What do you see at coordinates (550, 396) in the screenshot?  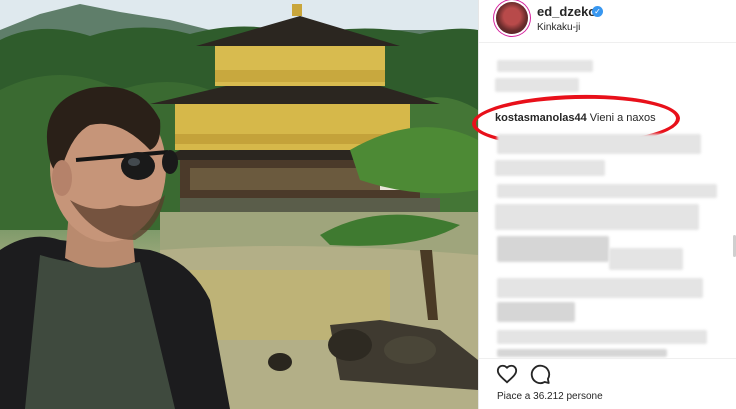 I see `likes-count: Piace a 36.212 persone` at bounding box center [550, 396].